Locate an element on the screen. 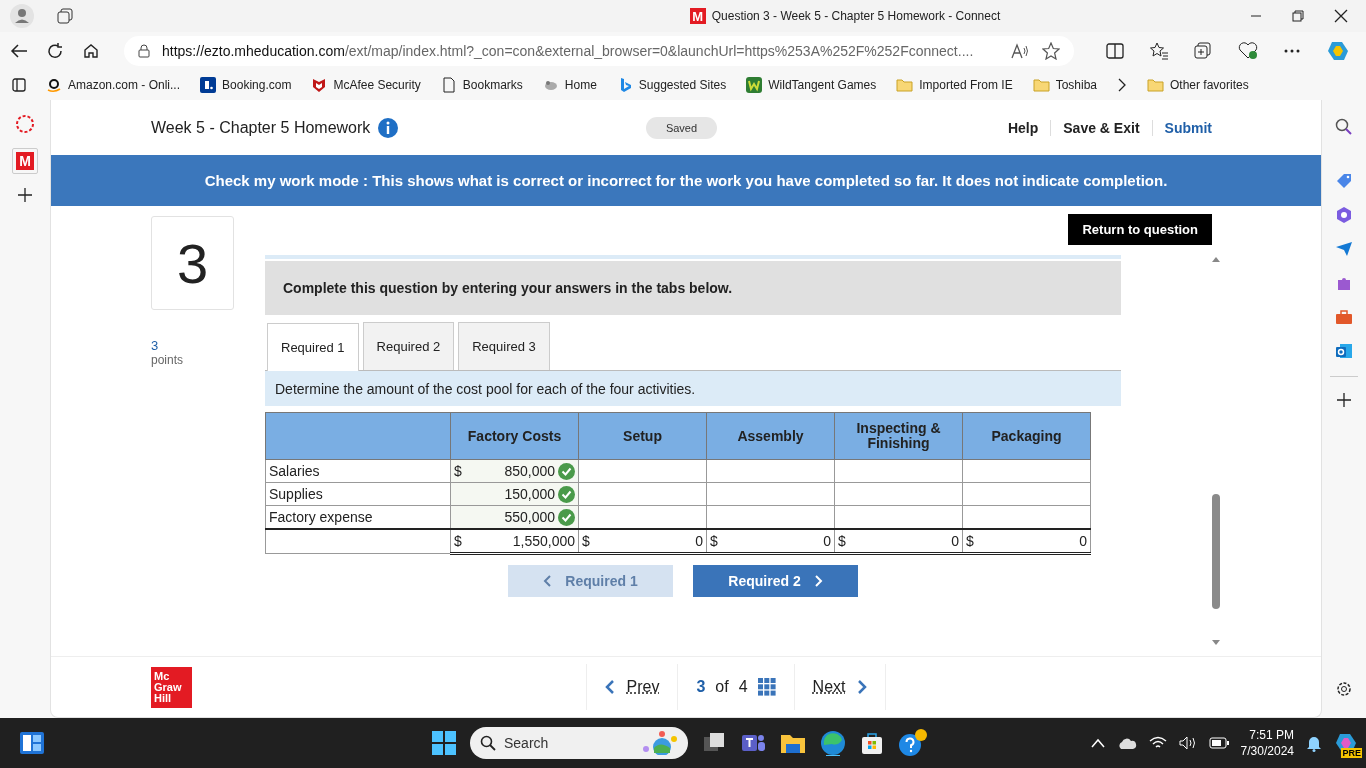 The height and width of the screenshot is (768, 1366). widgets-icon is located at coordinates (32, 743).